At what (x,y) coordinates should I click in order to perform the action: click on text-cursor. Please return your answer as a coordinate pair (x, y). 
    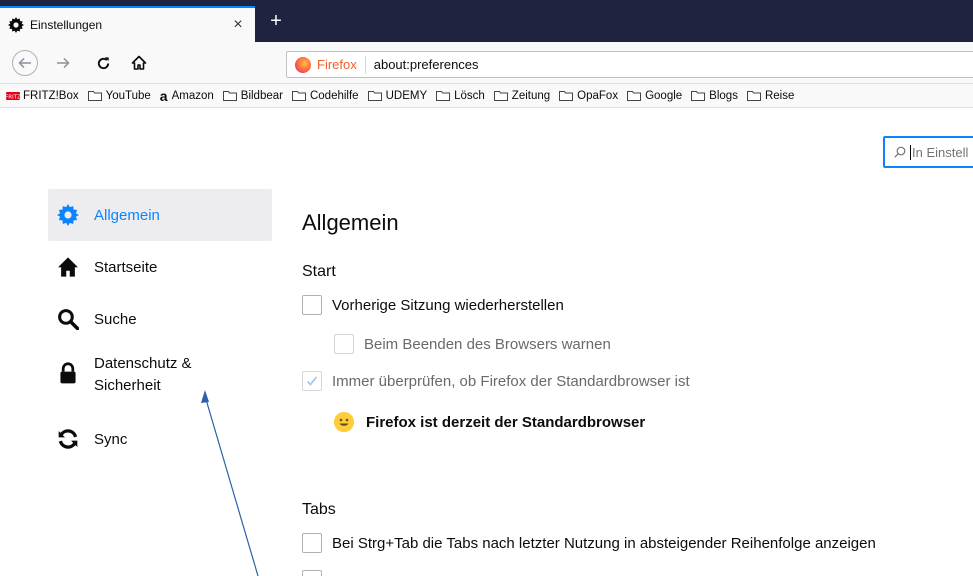
    Looking at the image, I should click on (910, 152).